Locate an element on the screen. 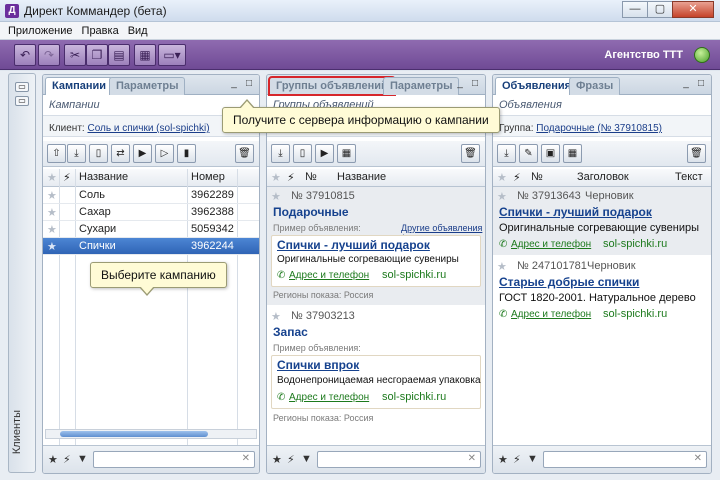 This screenshot has height=480, width=720. undo-icon: ↶ is located at coordinates (25, 55).